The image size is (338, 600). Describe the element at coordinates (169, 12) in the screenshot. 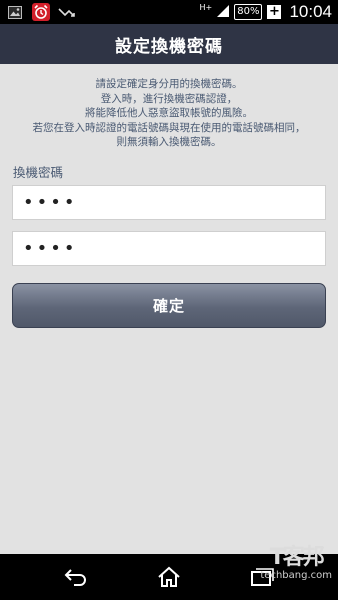

I see `status-bar: H+ 80% + 10:04` at that location.